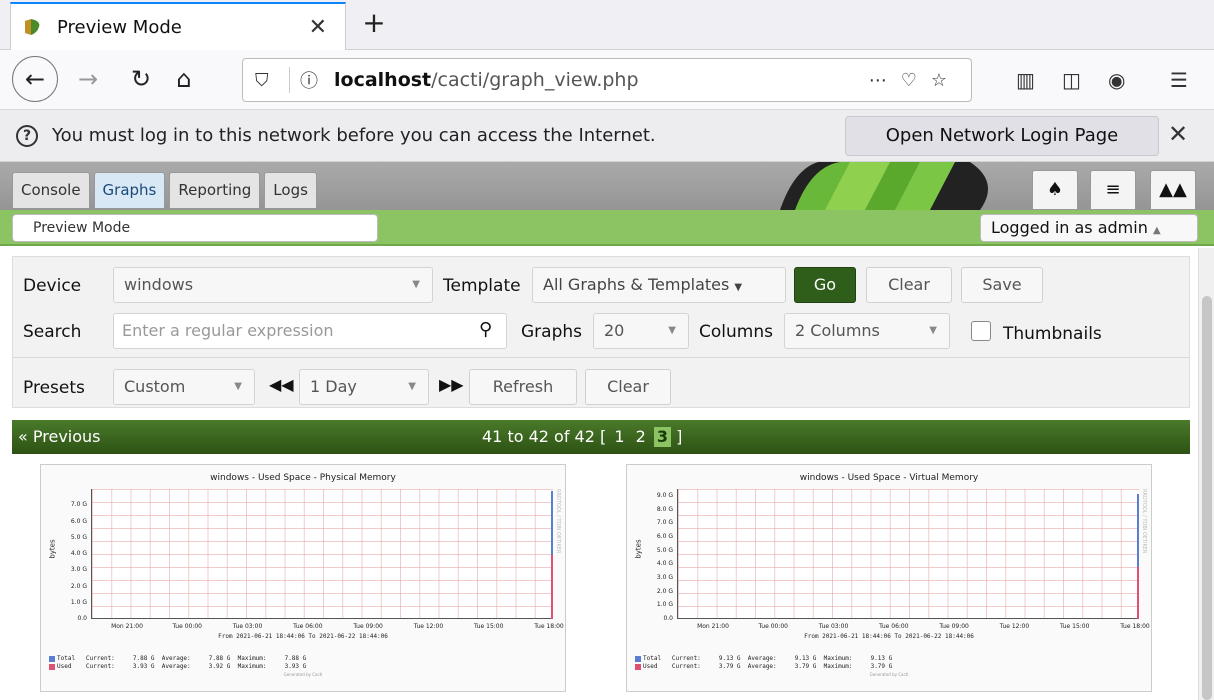 The image size is (1214, 700). Describe the element at coordinates (909, 285) in the screenshot. I see `clear-button: Clear` at that location.